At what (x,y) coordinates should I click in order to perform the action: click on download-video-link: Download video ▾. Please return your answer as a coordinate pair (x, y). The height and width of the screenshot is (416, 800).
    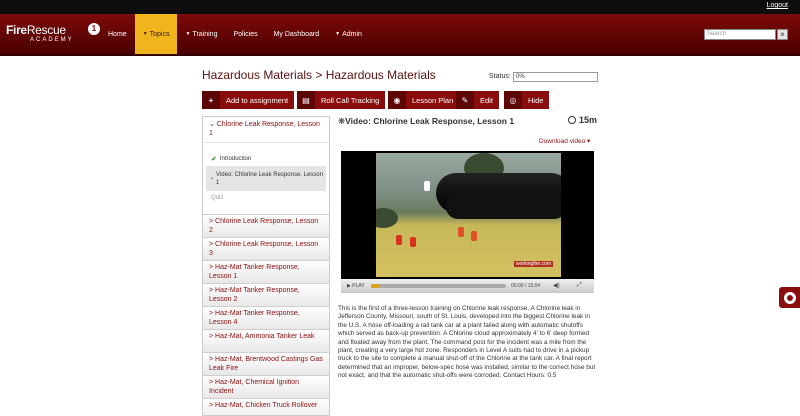
    Looking at the image, I should click on (564, 141).